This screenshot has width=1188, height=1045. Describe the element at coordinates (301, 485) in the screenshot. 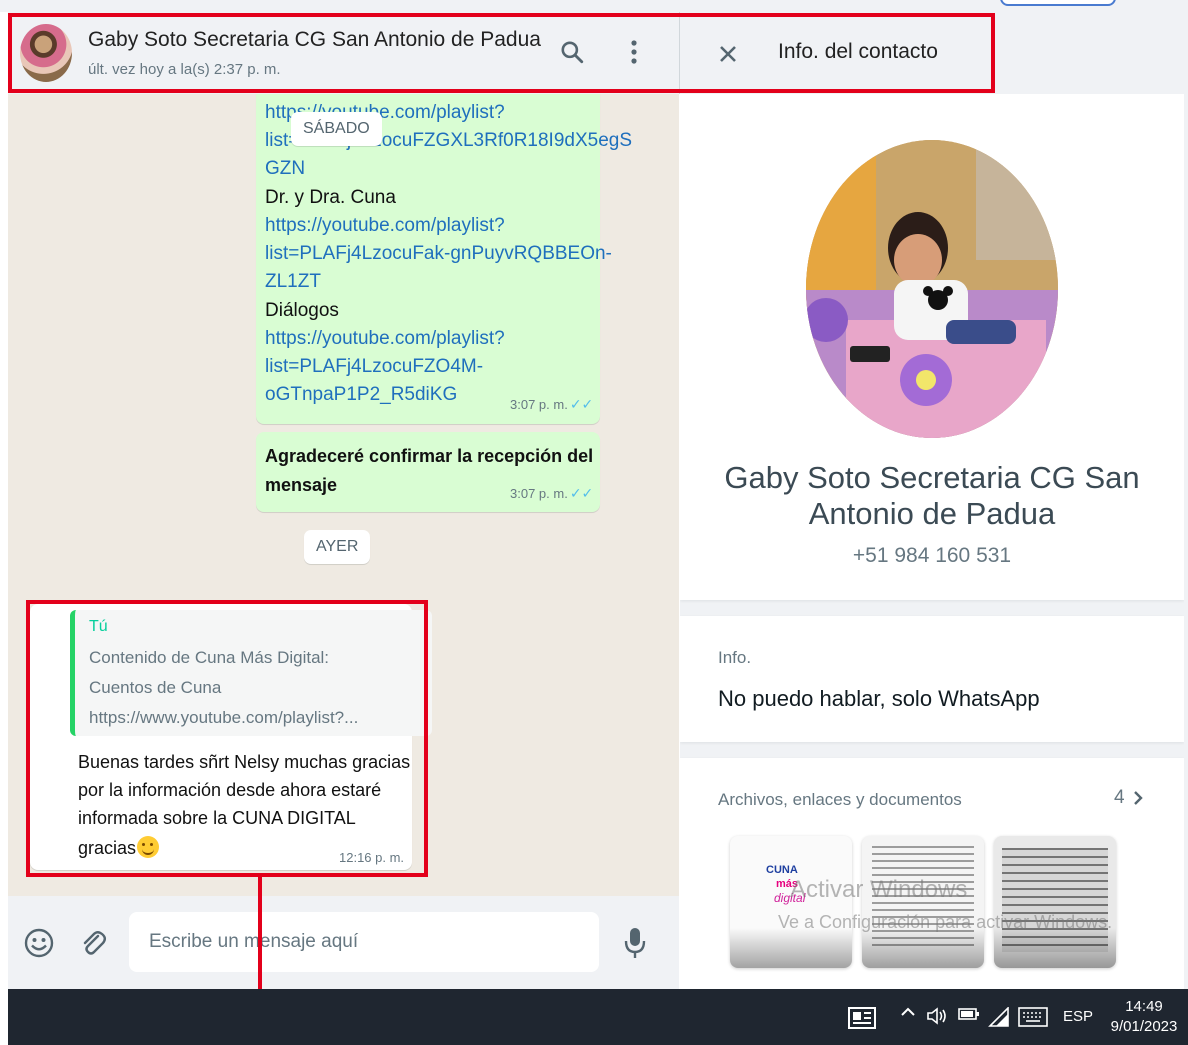

I see `message-text: mensaje` at that location.